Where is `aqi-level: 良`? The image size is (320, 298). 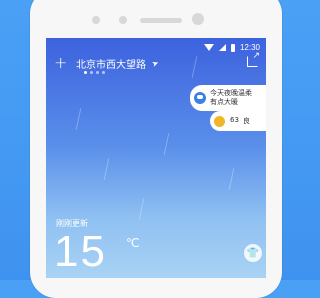 aqi-level: 良 is located at coordinates (246, 121).